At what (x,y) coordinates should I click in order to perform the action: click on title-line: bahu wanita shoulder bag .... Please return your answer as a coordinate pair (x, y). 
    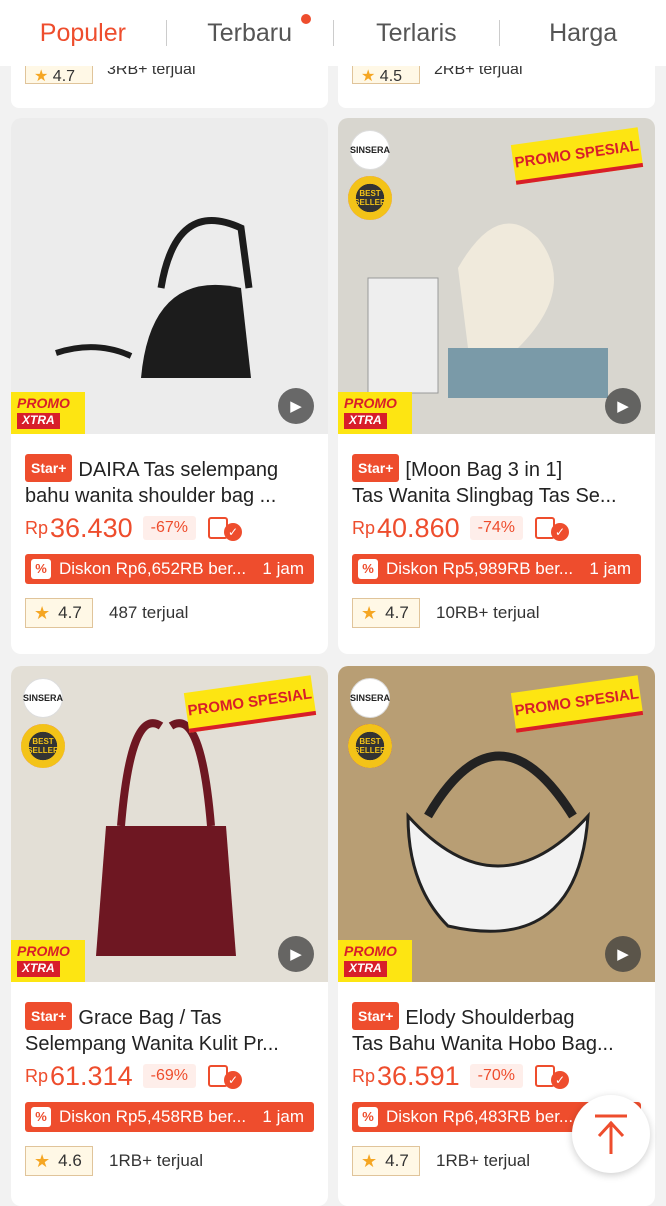
    Looking at the image, I should click on (151, 495).